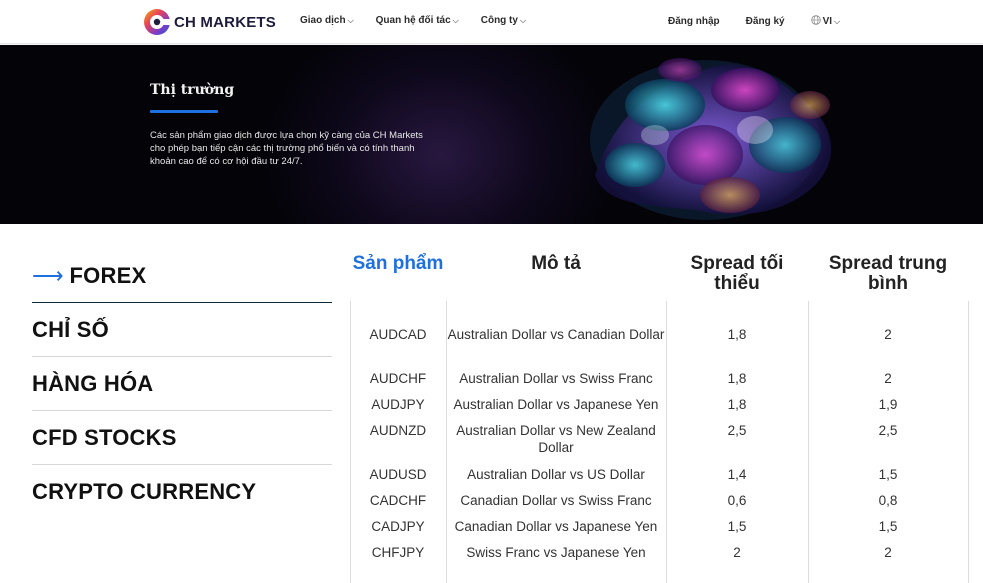 The width and height of the screenshot is (983, 583). I want to click on nav-item-trading: Giao dịch ⌵, so click(327, 20).